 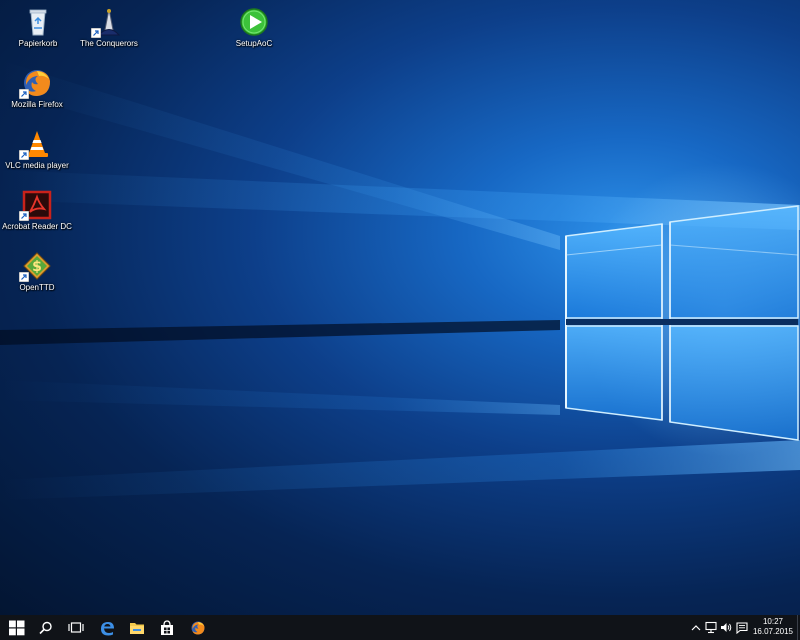 I want to click on file-explorer-icon, so click(x=137, y=628).